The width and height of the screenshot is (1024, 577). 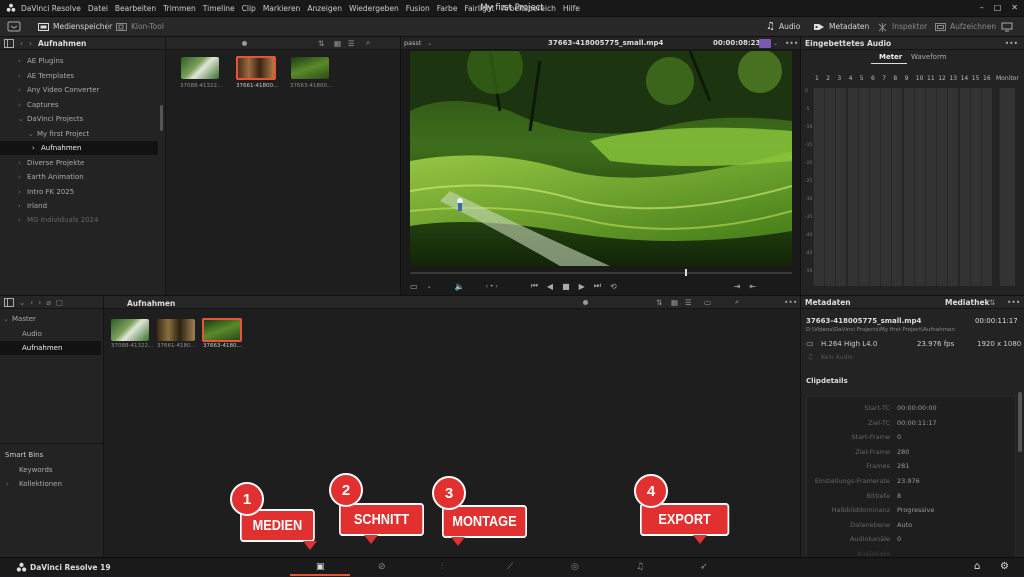 I want to click on play-icon: ▶, so click(x=582, y=286).